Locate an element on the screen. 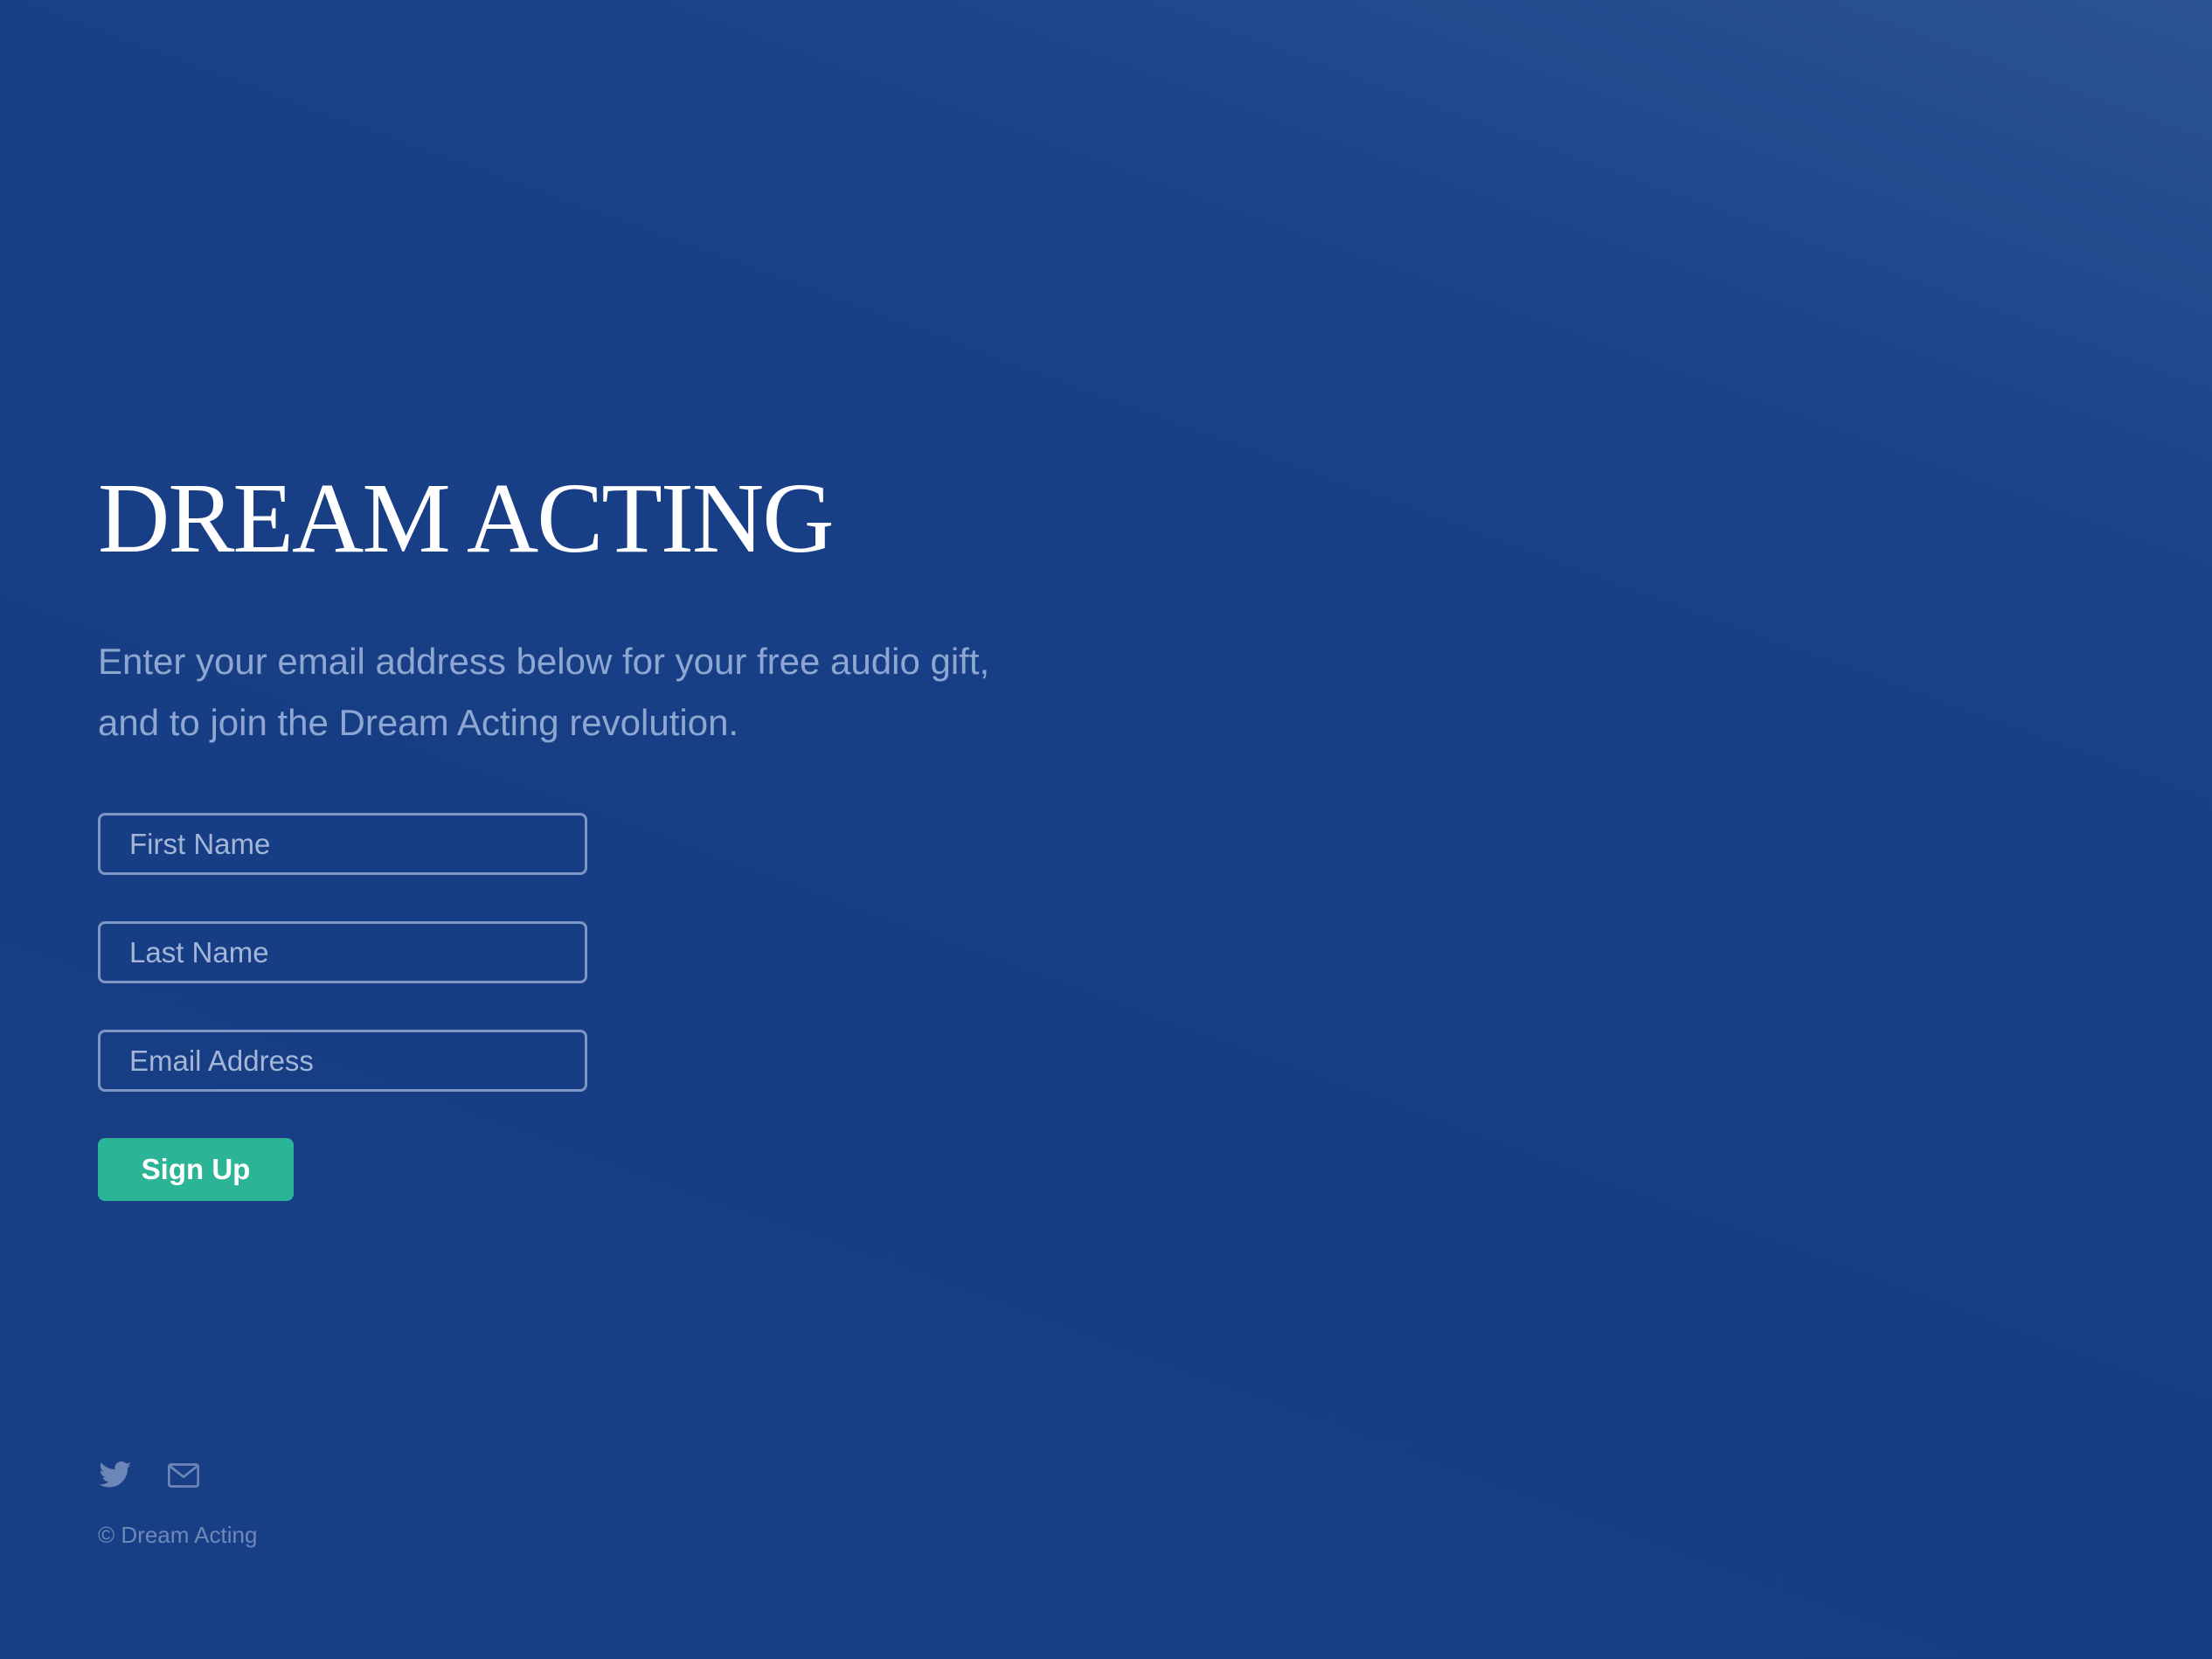 The width and height of the screenshot is (2212, 1659). brand-title: DREAM ACTING is located at coordinates (466, 517).